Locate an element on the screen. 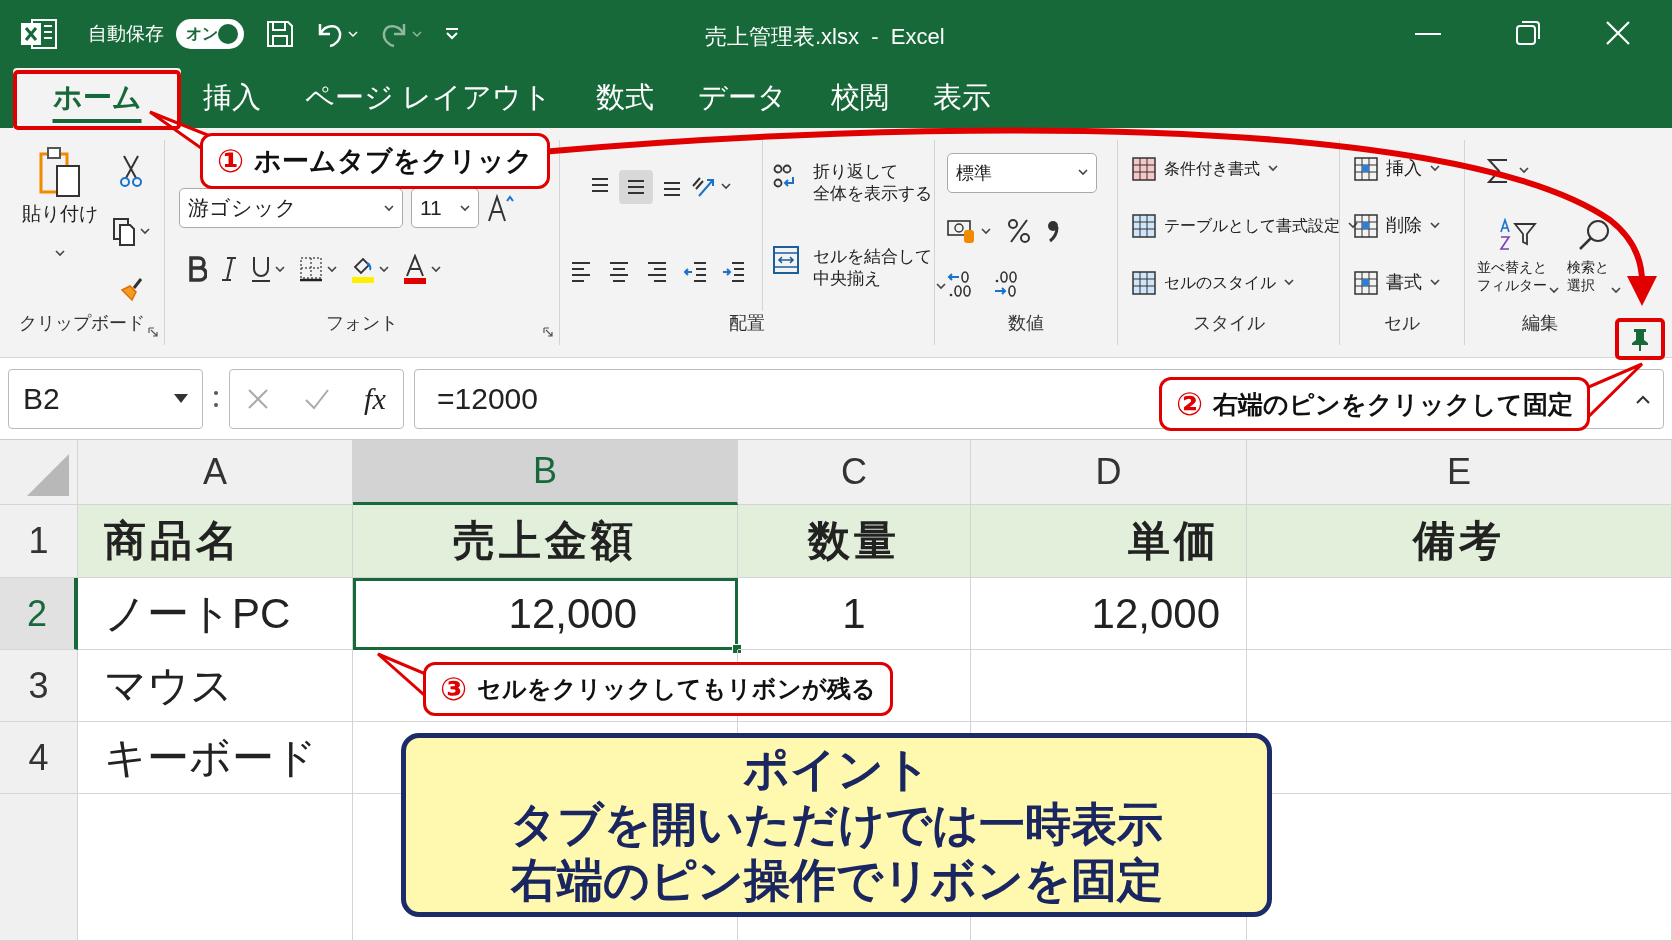 The height and width of the screenshot is (941, 1672). conditional-format-icon is located at coordinates (1144, 168).